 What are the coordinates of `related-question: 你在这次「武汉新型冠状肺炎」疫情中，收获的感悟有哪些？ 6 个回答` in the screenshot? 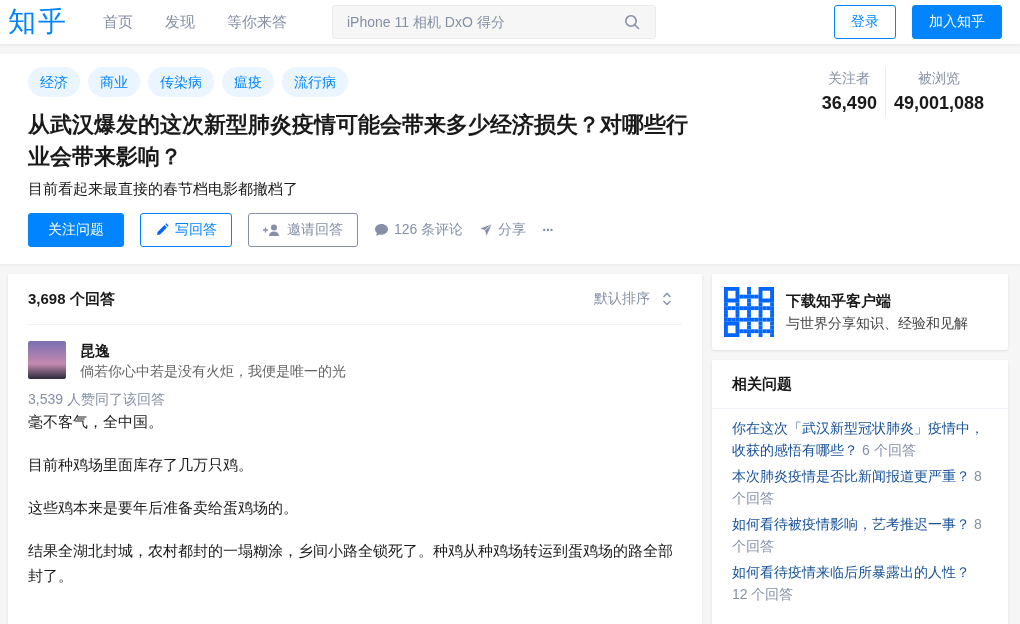 It's located at (860, 439).